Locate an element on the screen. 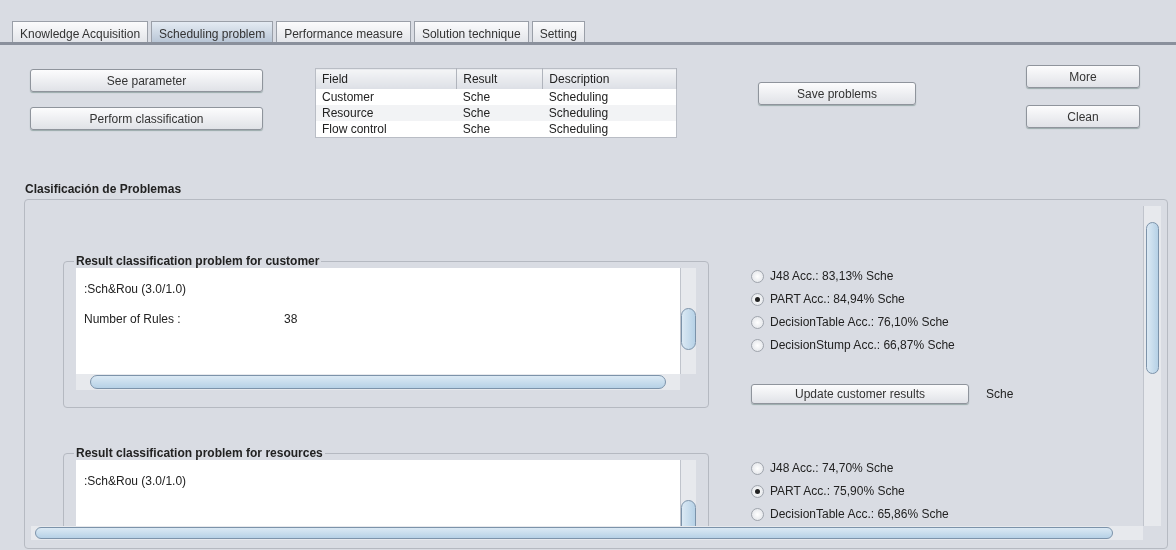 The width and height of the screenshot is (1176, 550). group-title: Result classification problem for resources is located at coordinates (199, 453).